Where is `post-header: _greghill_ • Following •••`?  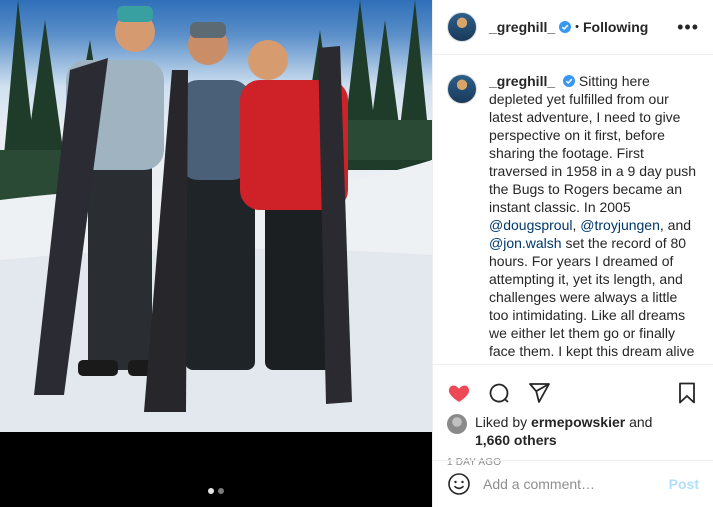
post-header: _greghill_ • Following ••• is located at coordinates (573, 27).